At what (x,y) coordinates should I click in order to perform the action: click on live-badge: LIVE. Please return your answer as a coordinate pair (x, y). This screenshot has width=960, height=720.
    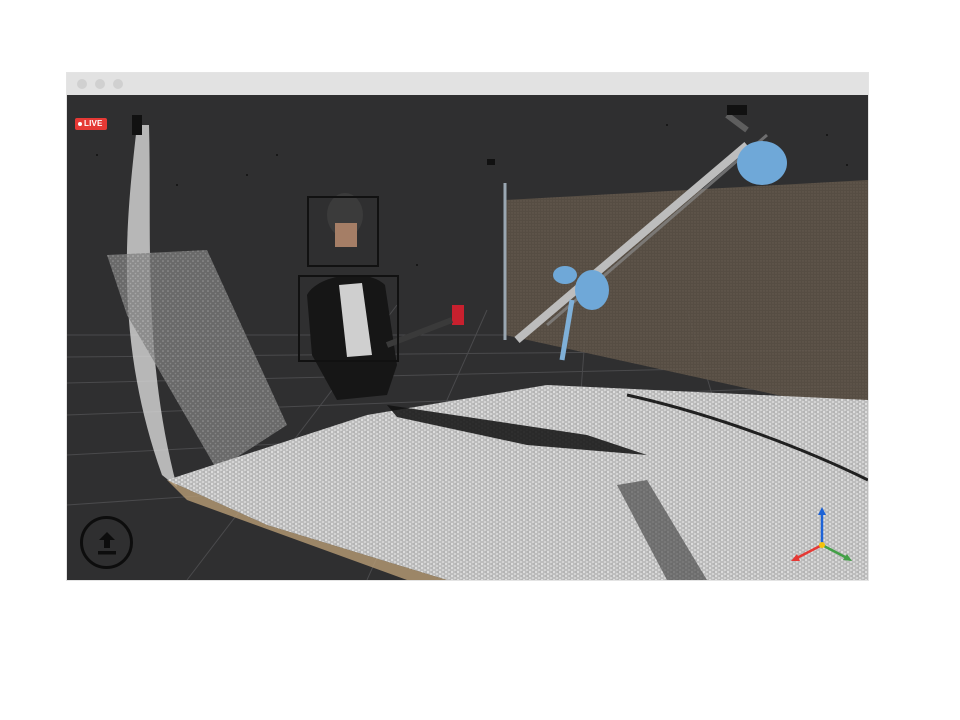
    Looking at the image, I should click on (91, 124).